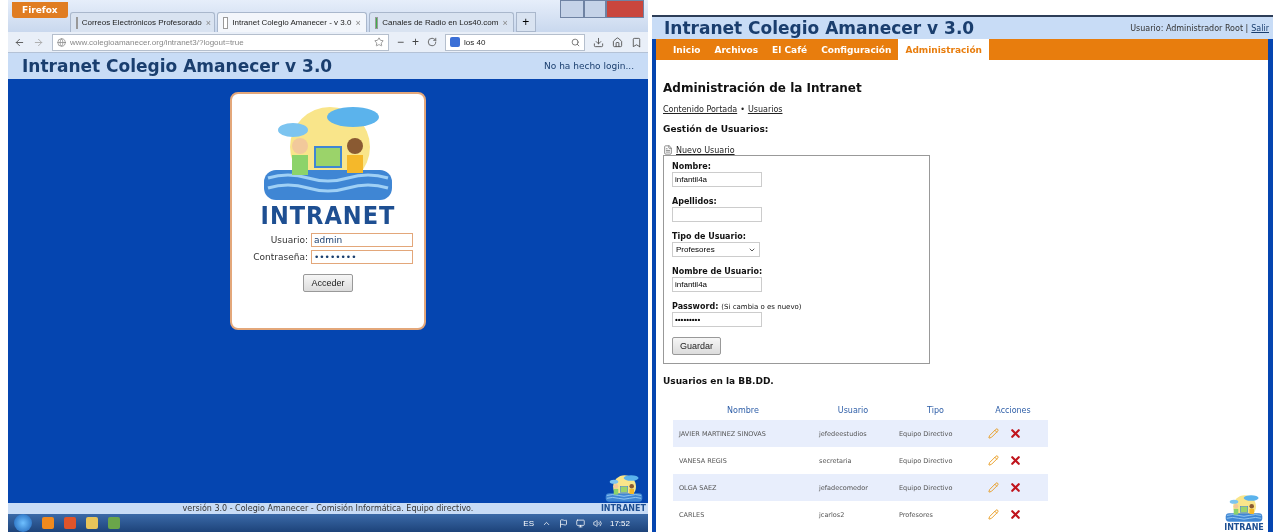 The width and height of the screenshot is (1273, 532). I want to click on column-header: Nombre, so click(743, 410).